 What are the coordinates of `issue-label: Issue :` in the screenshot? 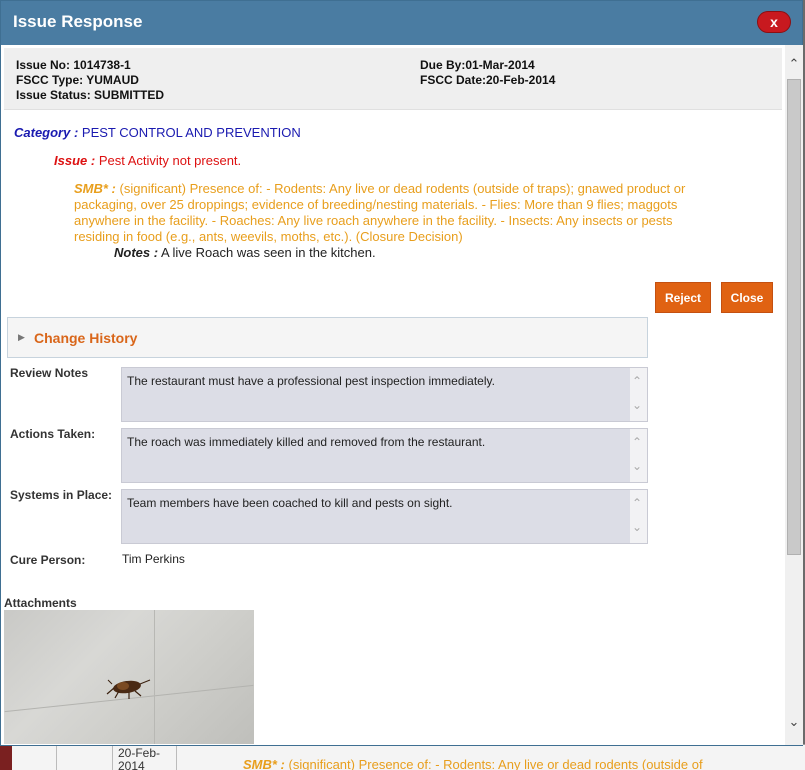 It's located at (75, 160).